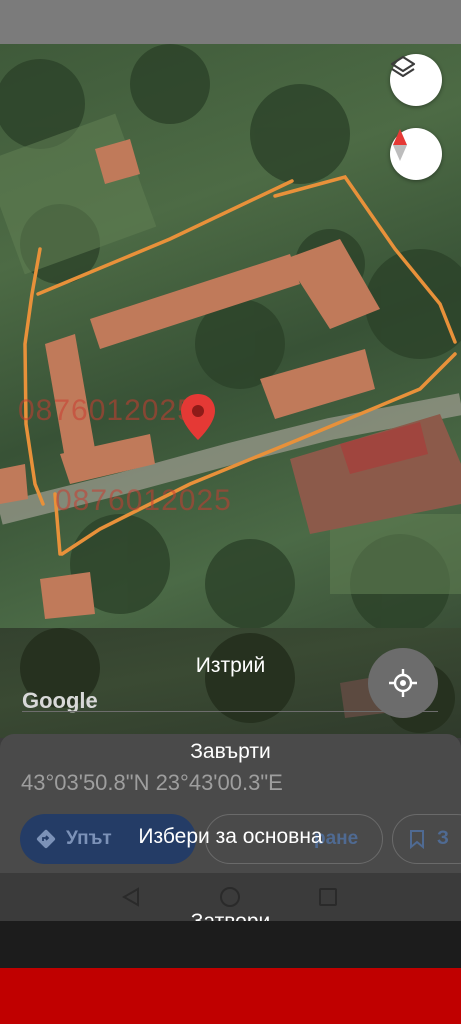 The image size is (461, 1024). Describe the element at coordinates (131, 897) in the screenshot. I see `back-icon` at that location.